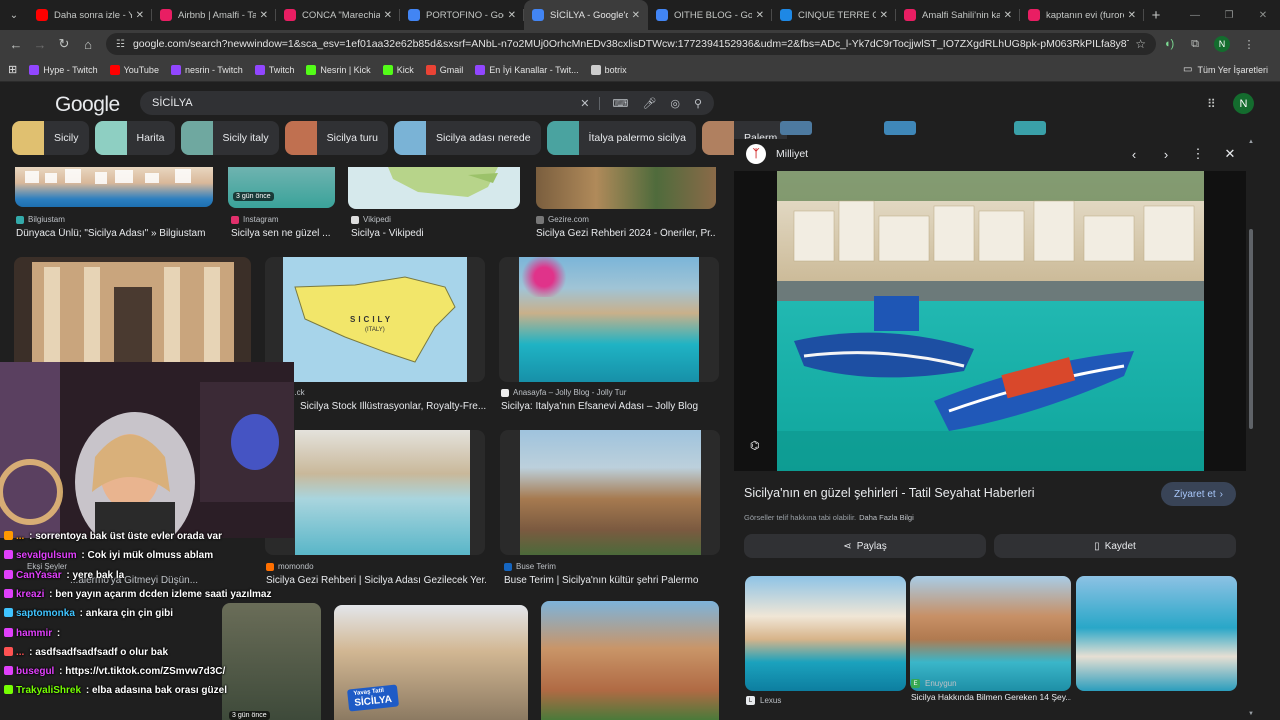 This screenshot has height=720, width=1280. I want to click on maximize-button: ❐, so click(1229, 15).